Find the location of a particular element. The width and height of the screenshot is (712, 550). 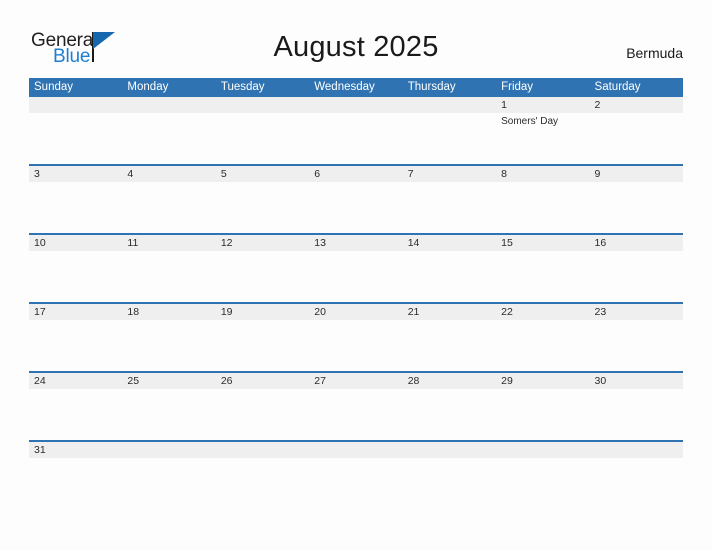

week-date-strip: 17 18 19 20 21 22 23 is located at coordinates (356, 312).